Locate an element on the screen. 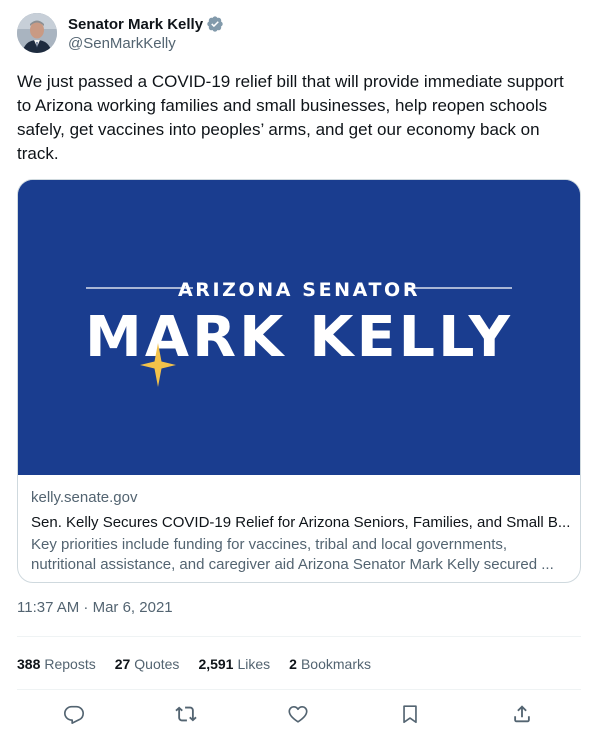  share-button is located at coordinates (522, 714).